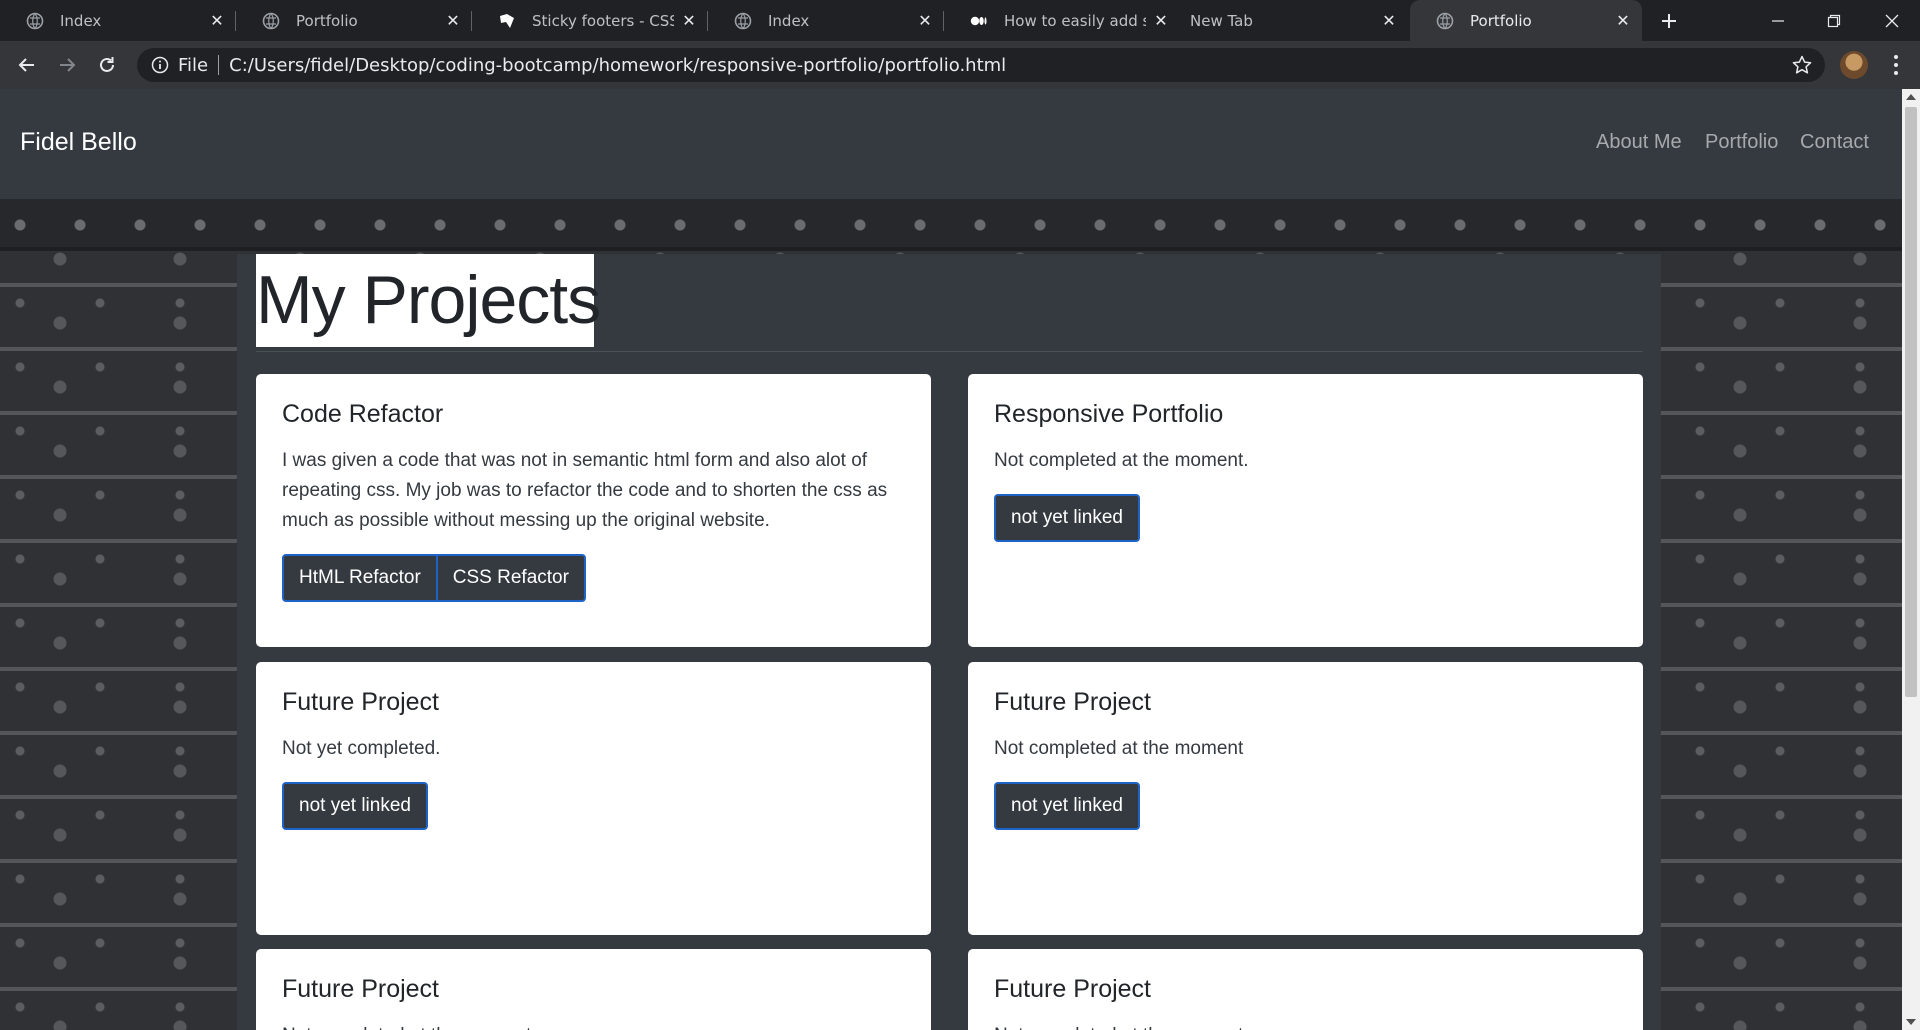  I want to click on back-button, so click(27, 65).